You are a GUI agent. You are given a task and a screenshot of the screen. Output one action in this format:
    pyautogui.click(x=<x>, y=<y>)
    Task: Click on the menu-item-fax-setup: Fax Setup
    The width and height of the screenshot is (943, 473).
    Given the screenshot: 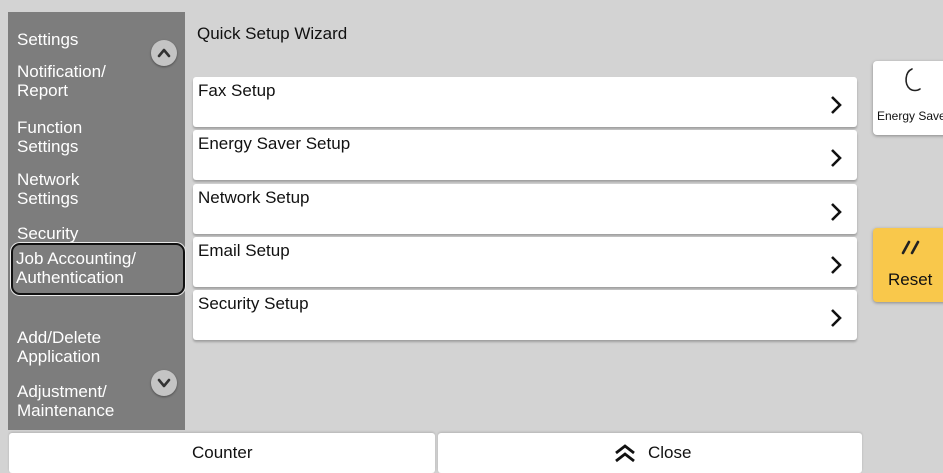 What is the action you would take?
    pyautogui.click(x=525, y=102)
    